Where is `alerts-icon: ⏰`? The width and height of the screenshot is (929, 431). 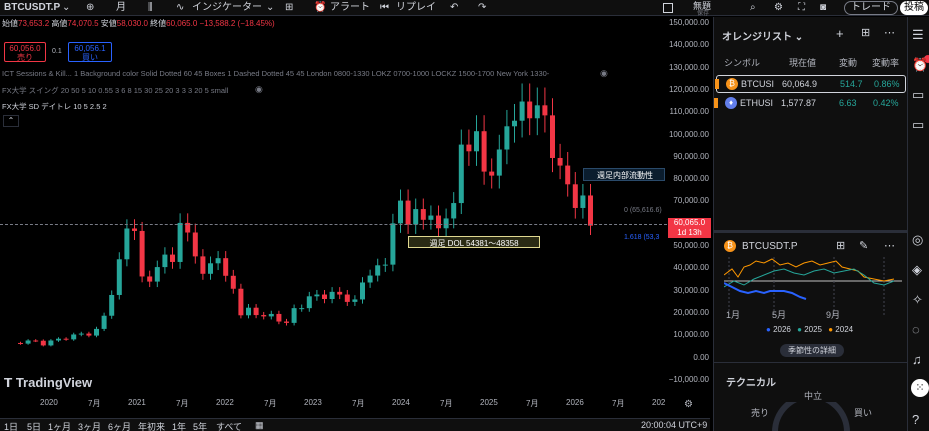 alerts-icon: ⏰ is located at coordinates (920, 65).